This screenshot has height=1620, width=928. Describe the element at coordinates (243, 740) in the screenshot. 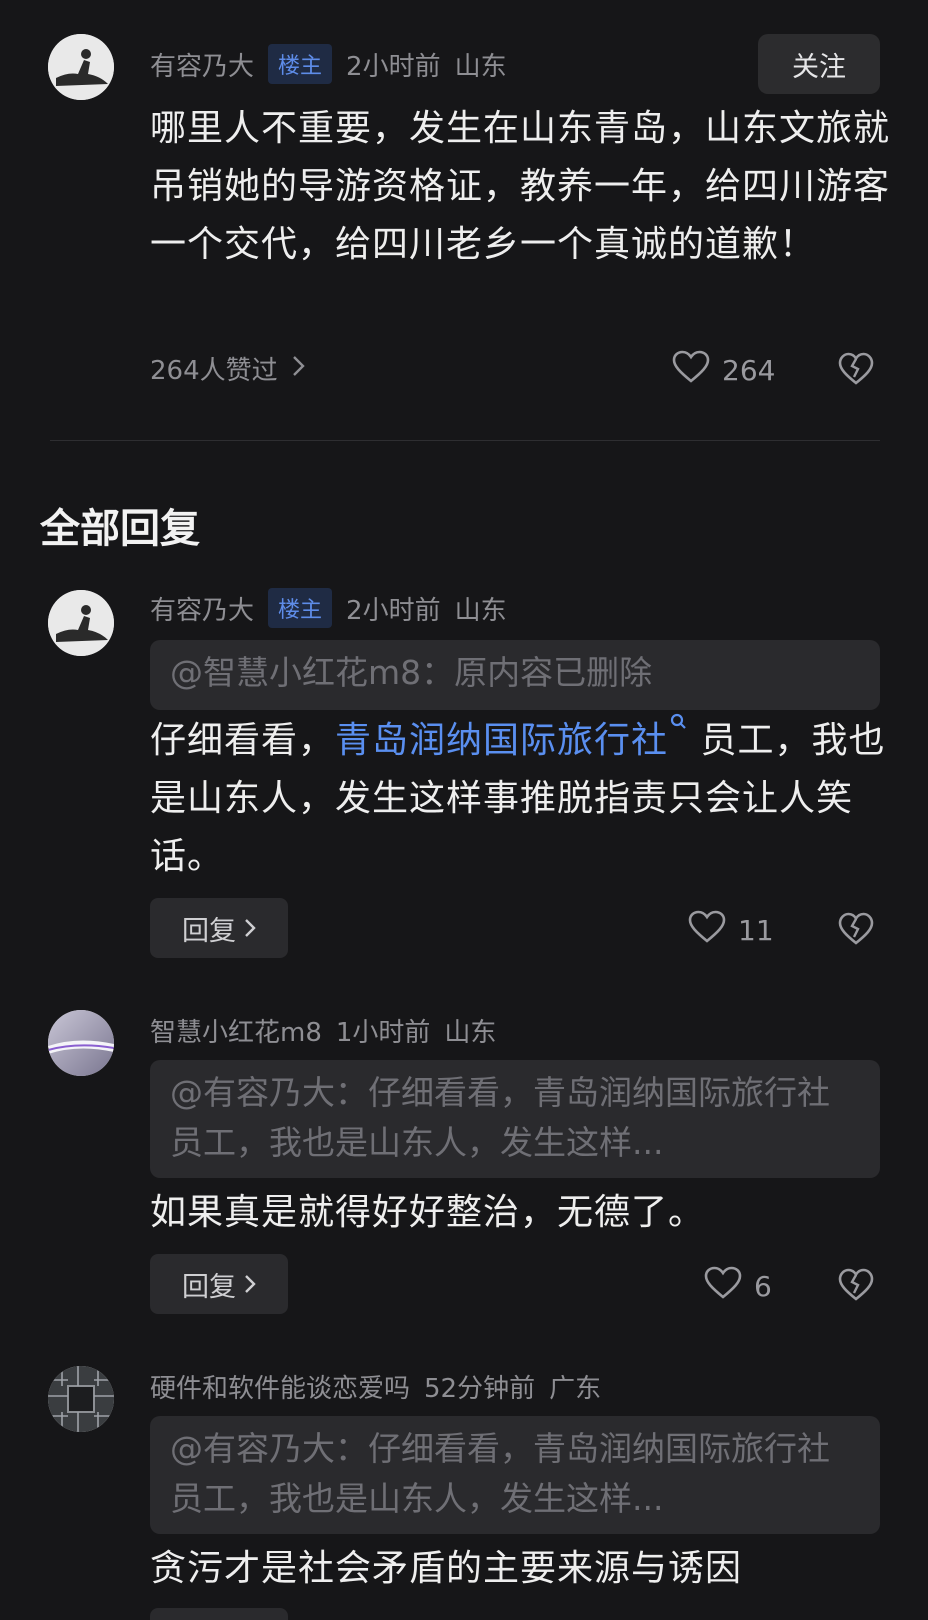

I see `comment-text-part: 仔细看看，` at that location.